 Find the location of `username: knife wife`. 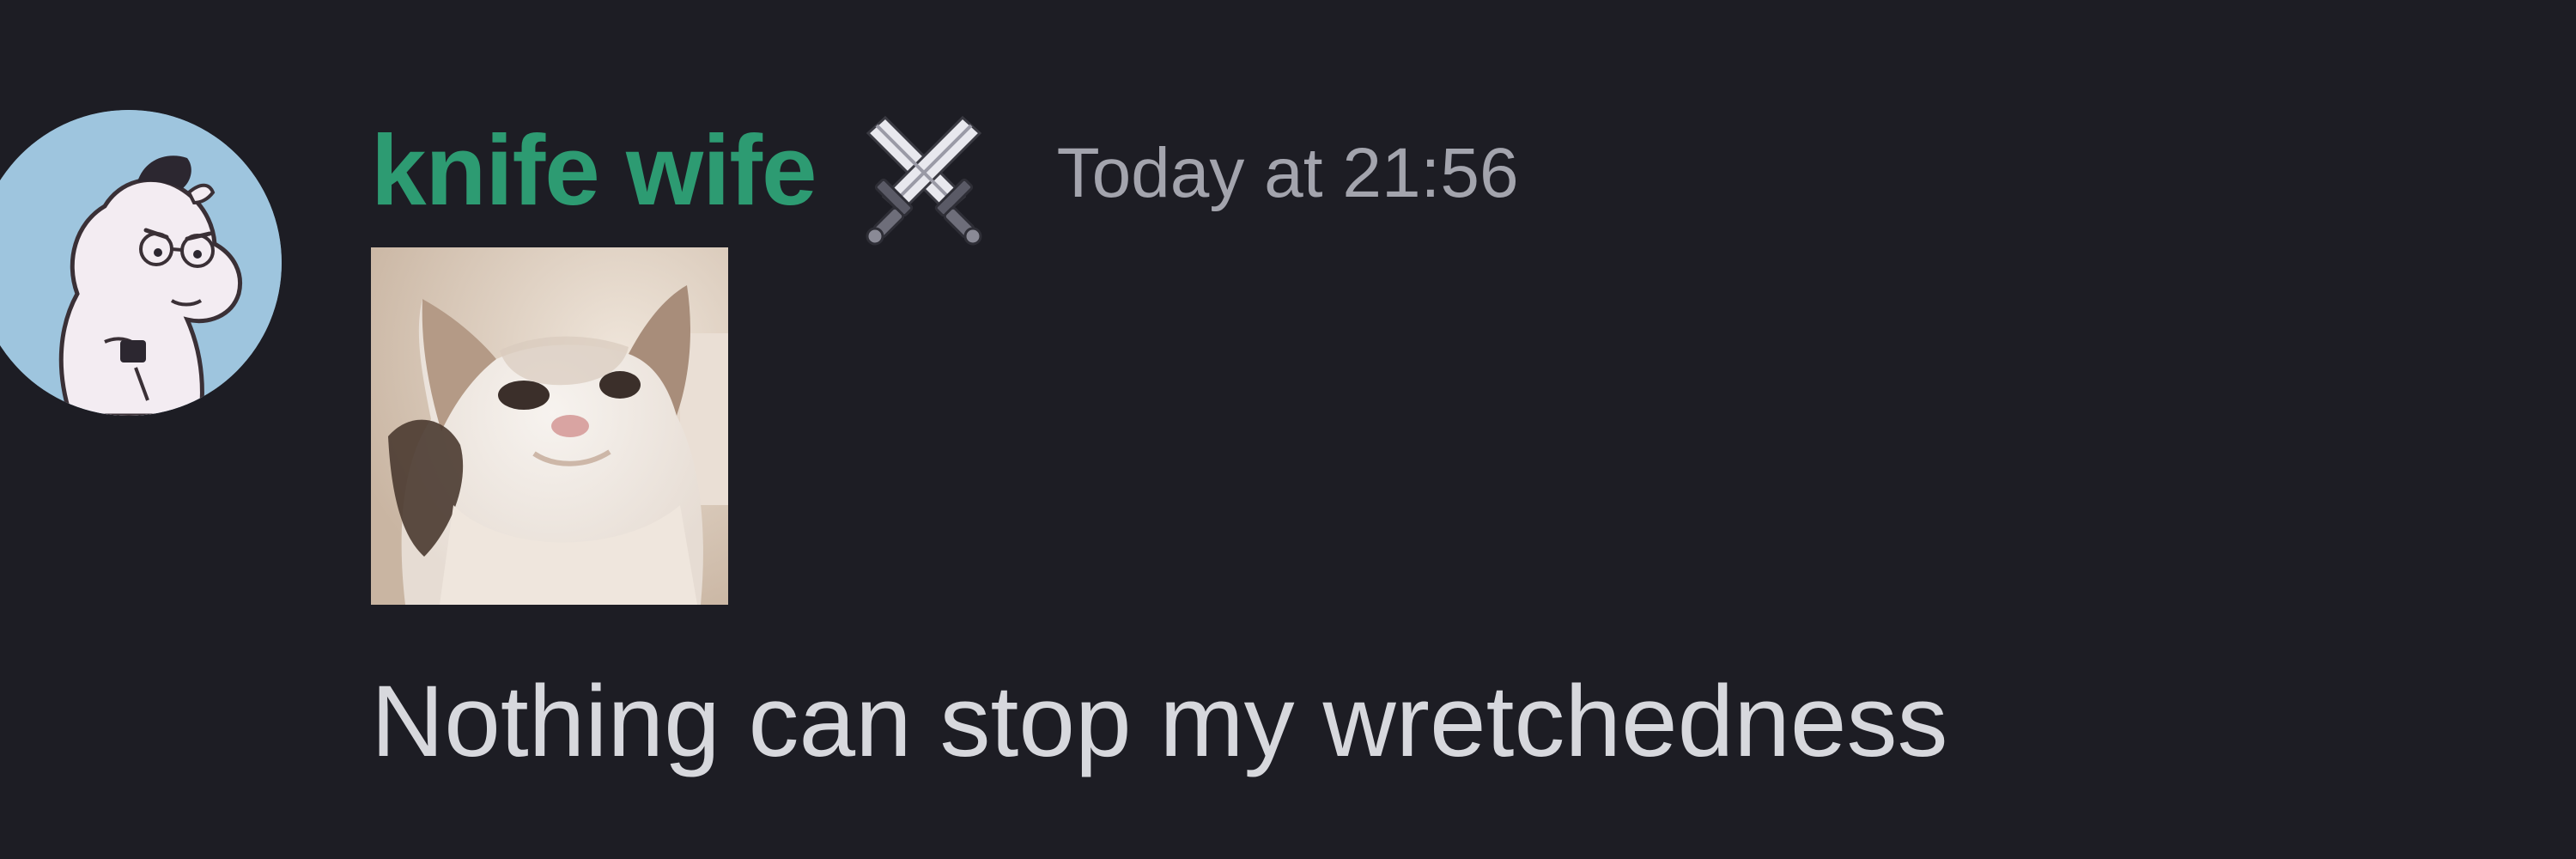

username: knife wife is located at coordinates (594, 170).